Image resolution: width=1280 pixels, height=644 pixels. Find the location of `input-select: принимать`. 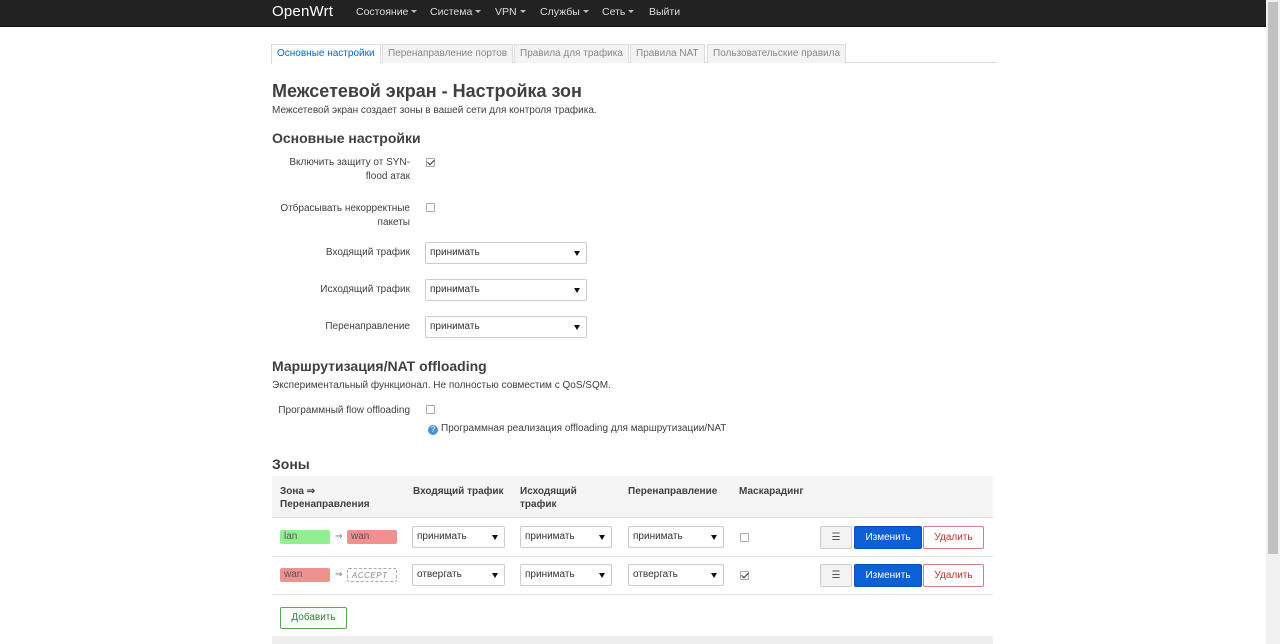

input-select: принимать is located at coordinates (506, 253).